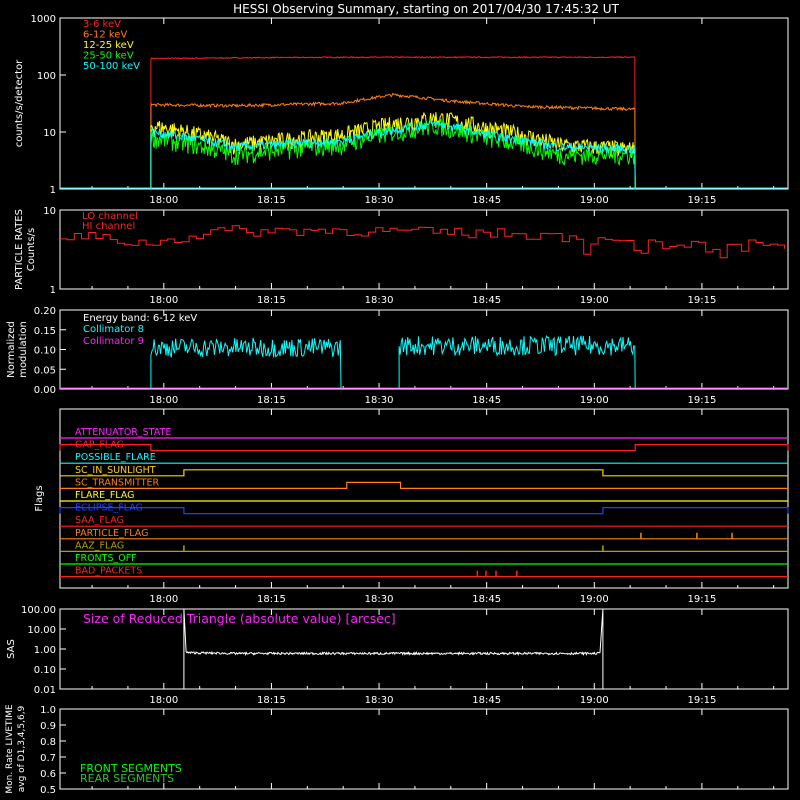 The height and width of the screenshot is (800, 800). I want to click on flag-label-11: BAD_PACKETS, so click(108, 571).